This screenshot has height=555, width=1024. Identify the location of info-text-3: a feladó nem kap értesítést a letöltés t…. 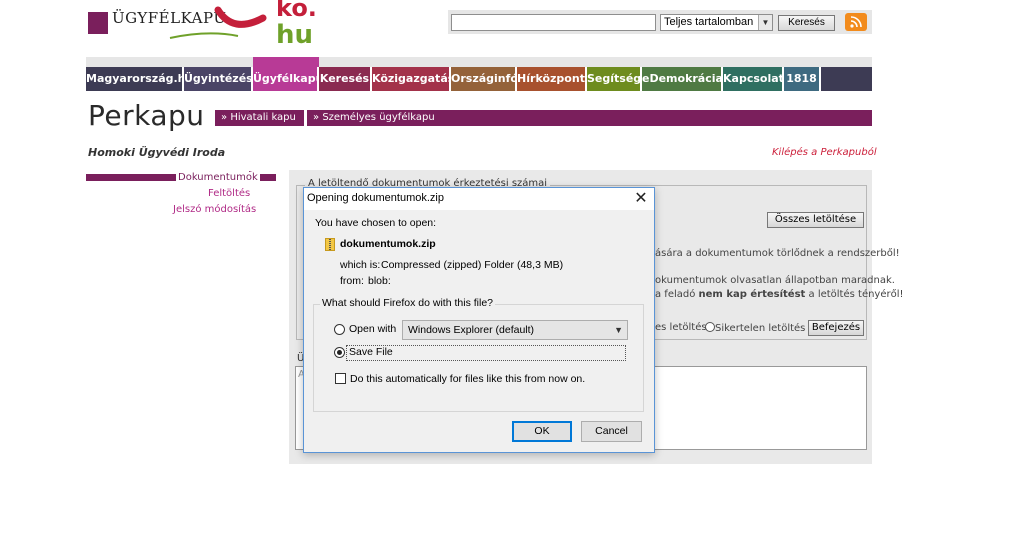
(779, 294).